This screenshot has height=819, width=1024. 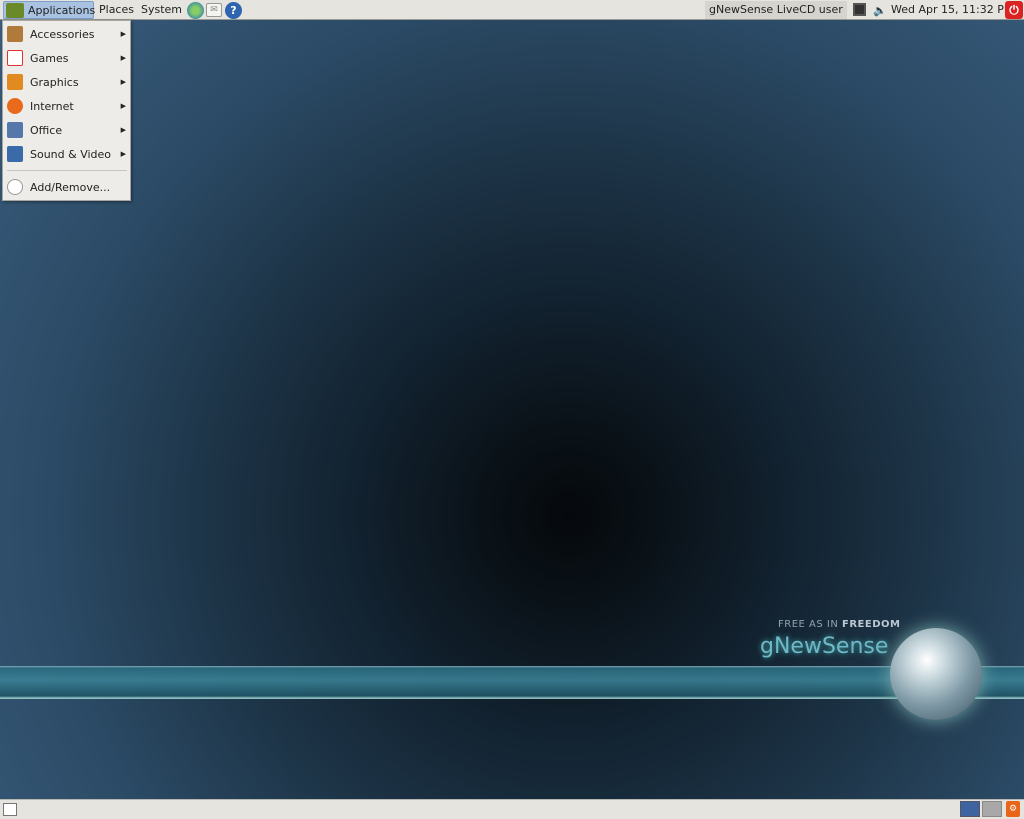 I want to click on applications-menu: Applications, so click(x=49, y=10).